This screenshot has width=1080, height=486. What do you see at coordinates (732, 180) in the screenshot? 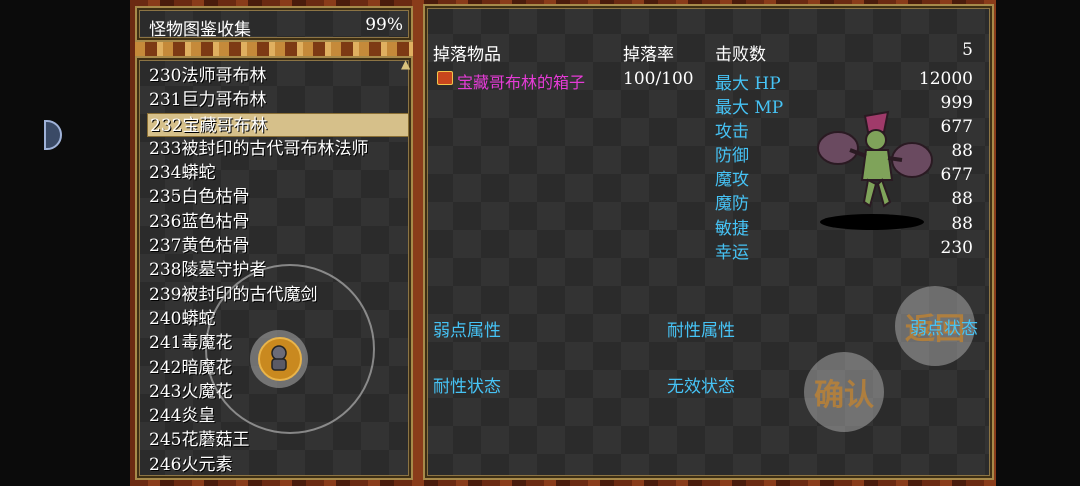
I see `stat-label-magic-attack: 魔攻` at bounding box center [732, 180].